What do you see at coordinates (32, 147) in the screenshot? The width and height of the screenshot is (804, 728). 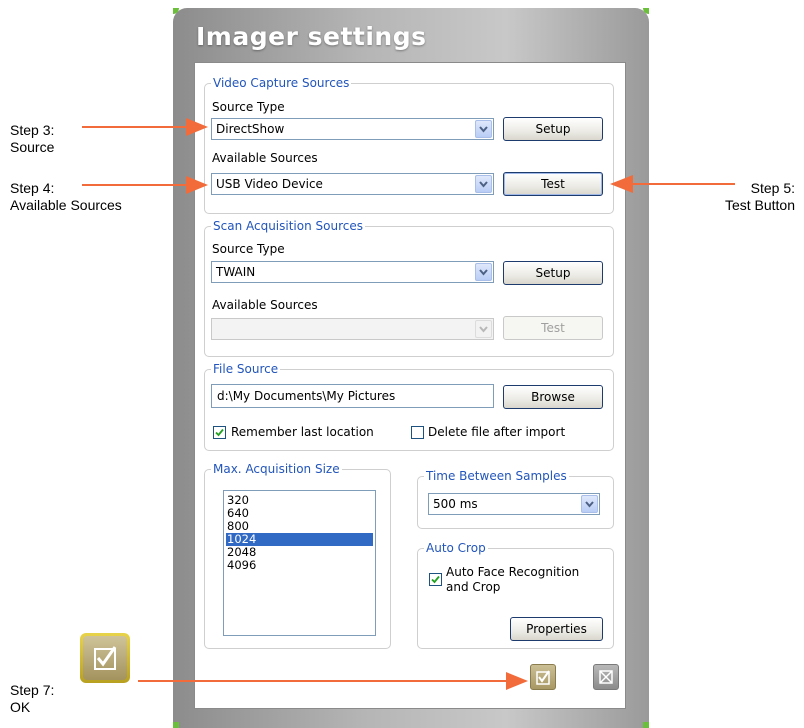 I see `step3-desc: Source` at bounding box center [32, 147].